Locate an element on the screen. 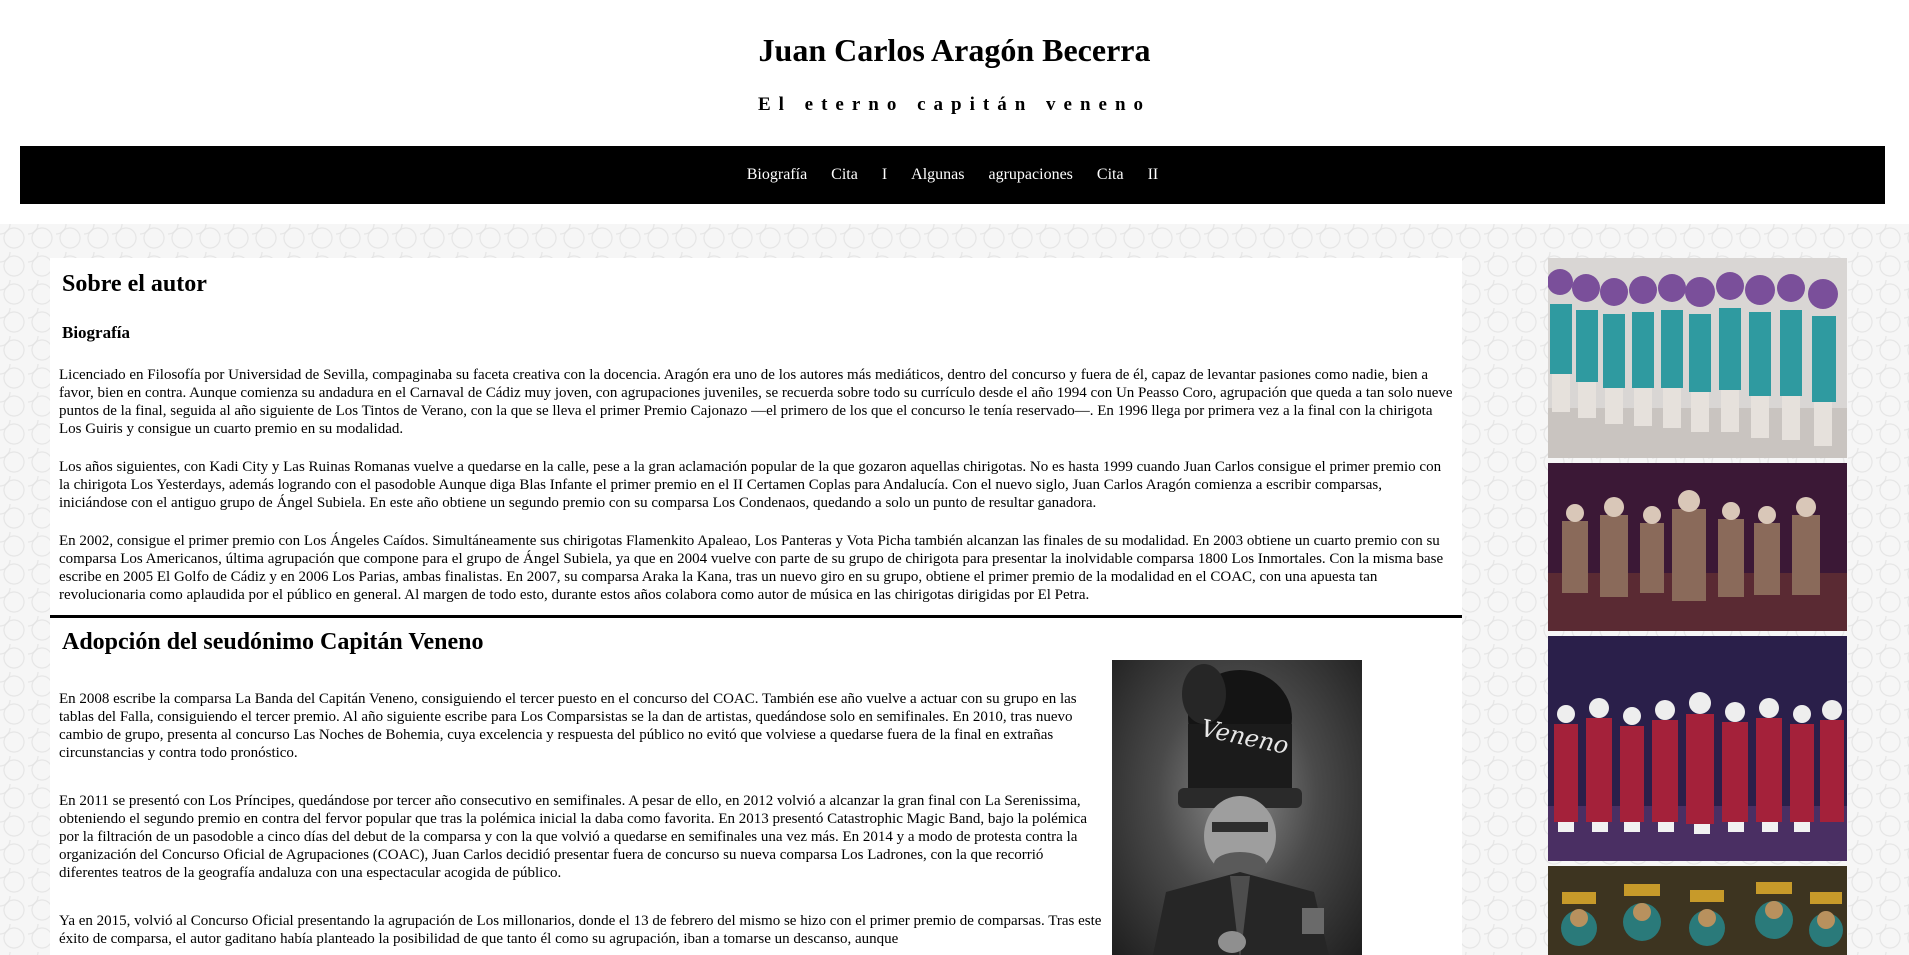 This screenshot has height=955, width=1909. nav-item-biografia: Biografía is located at coordinates (777, 175).